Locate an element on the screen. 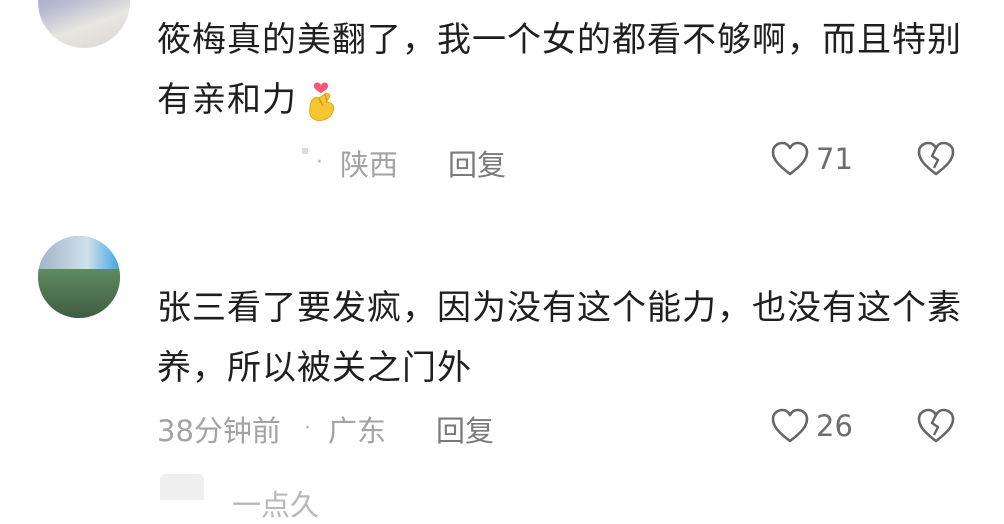 Image resolution: width=1004 pixels, height=524 pixels. reply-avatar is located at coordinates (182, 487).